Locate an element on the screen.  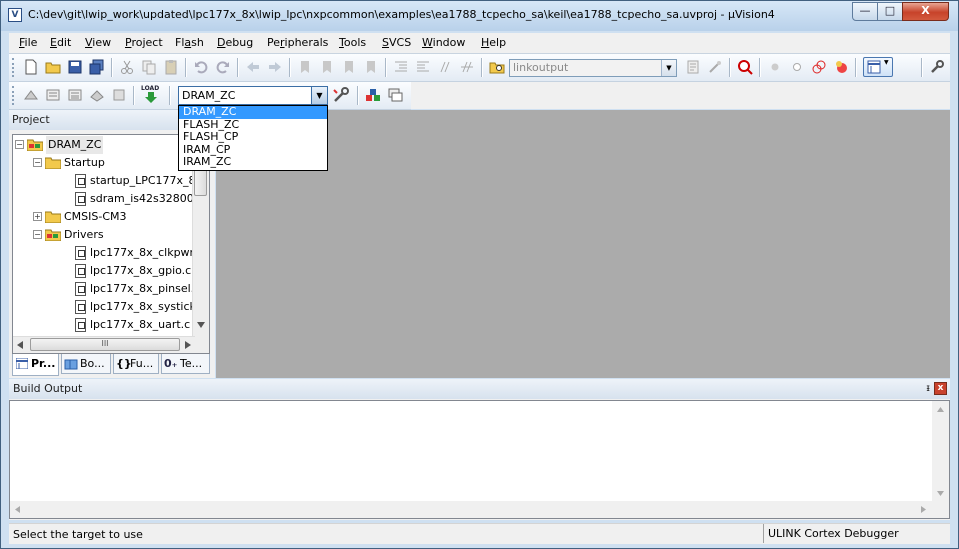
menu-view: View is located at coordinates (98, 42).